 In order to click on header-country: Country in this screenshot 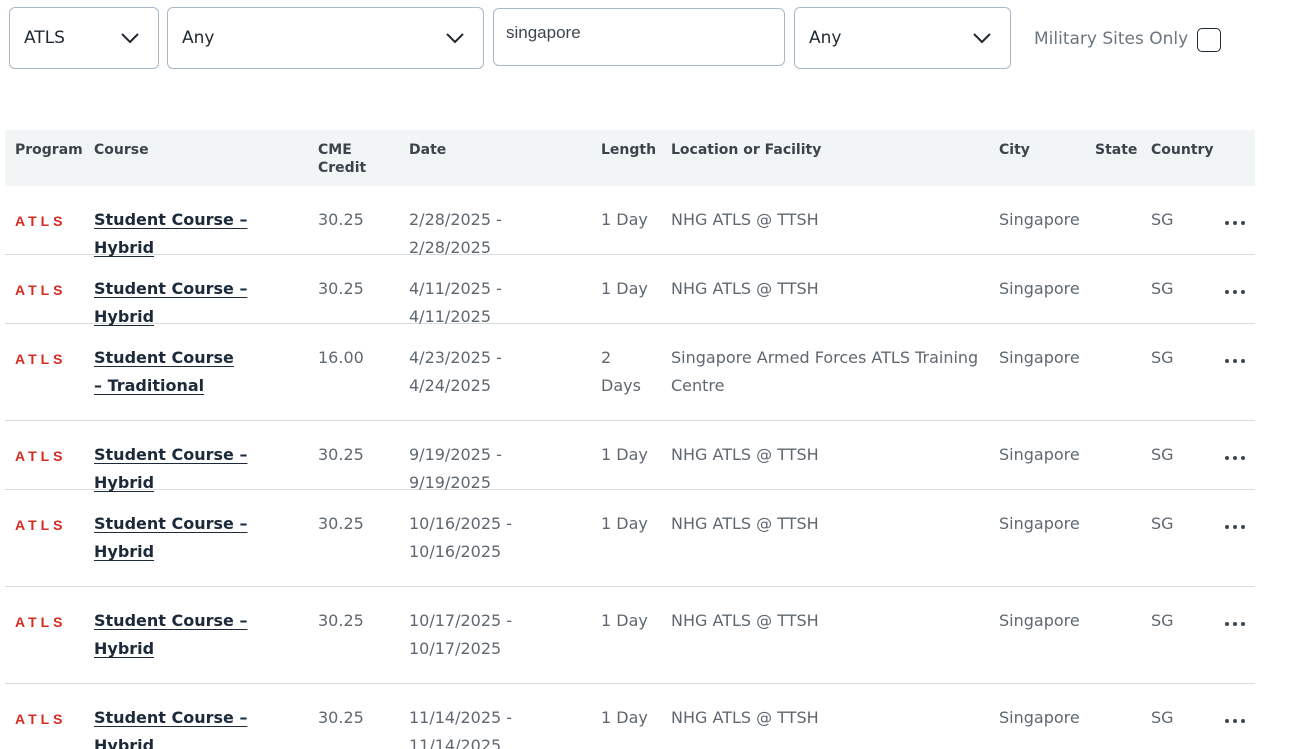, I will do `click(1182, 150)`.